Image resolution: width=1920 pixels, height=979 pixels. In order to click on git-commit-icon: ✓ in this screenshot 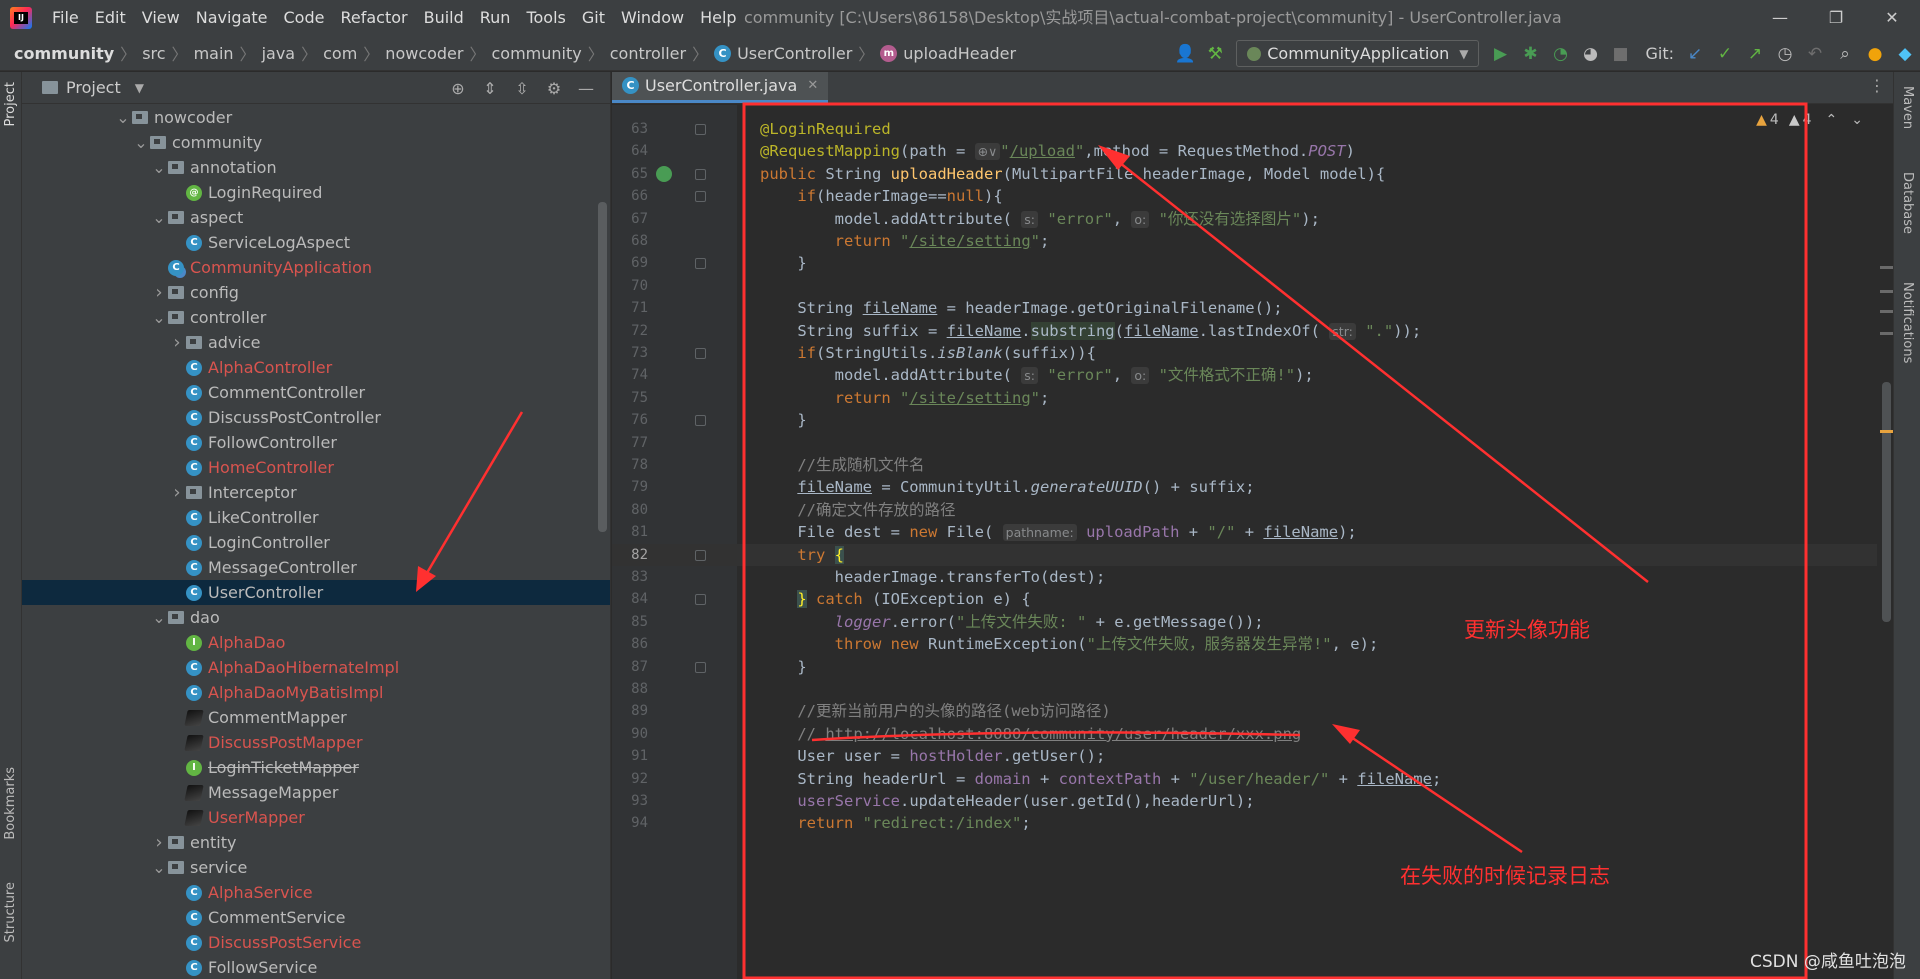, I will do `click(1725, 54)`.